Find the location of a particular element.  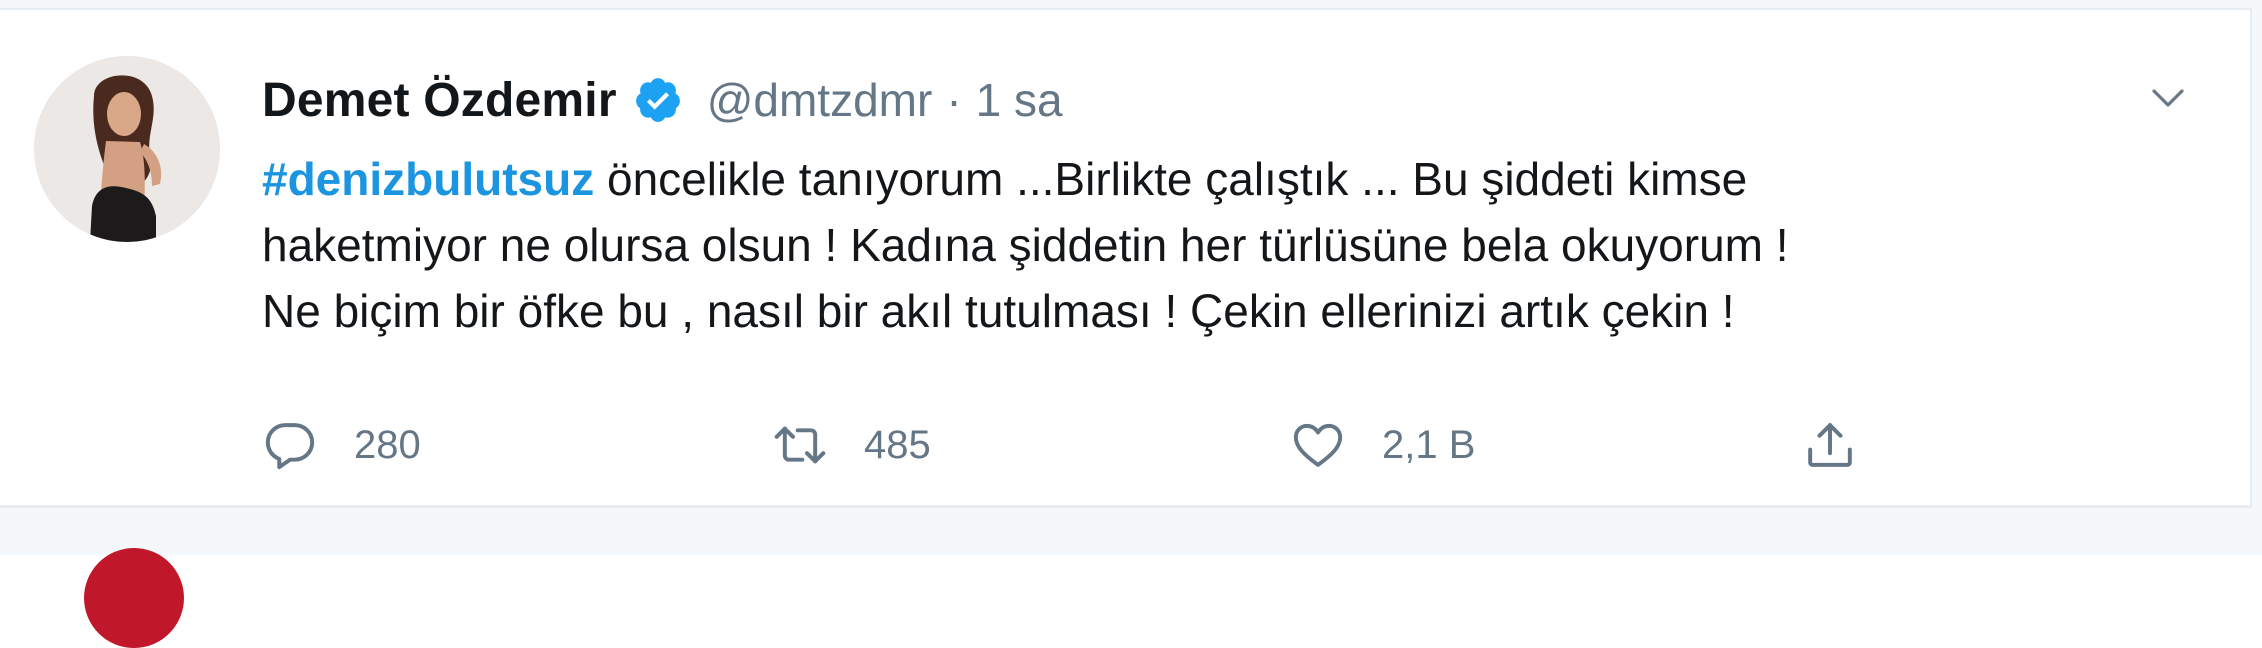

like-button: 2,1 B is located at coordinates (1382, 445).